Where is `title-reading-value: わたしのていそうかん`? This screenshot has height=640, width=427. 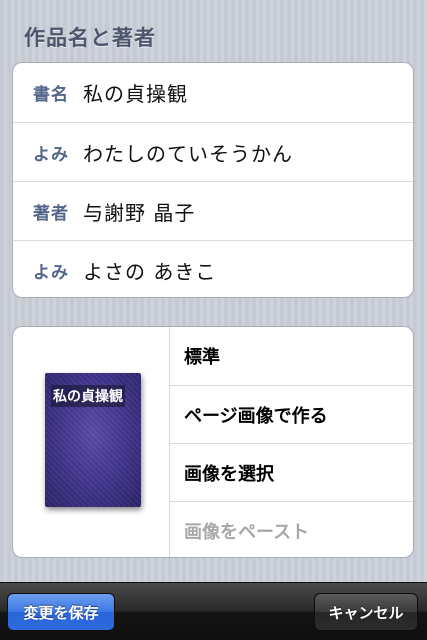
title-reading-value: わたしのていそうかん is located at coordinates (188, 152).